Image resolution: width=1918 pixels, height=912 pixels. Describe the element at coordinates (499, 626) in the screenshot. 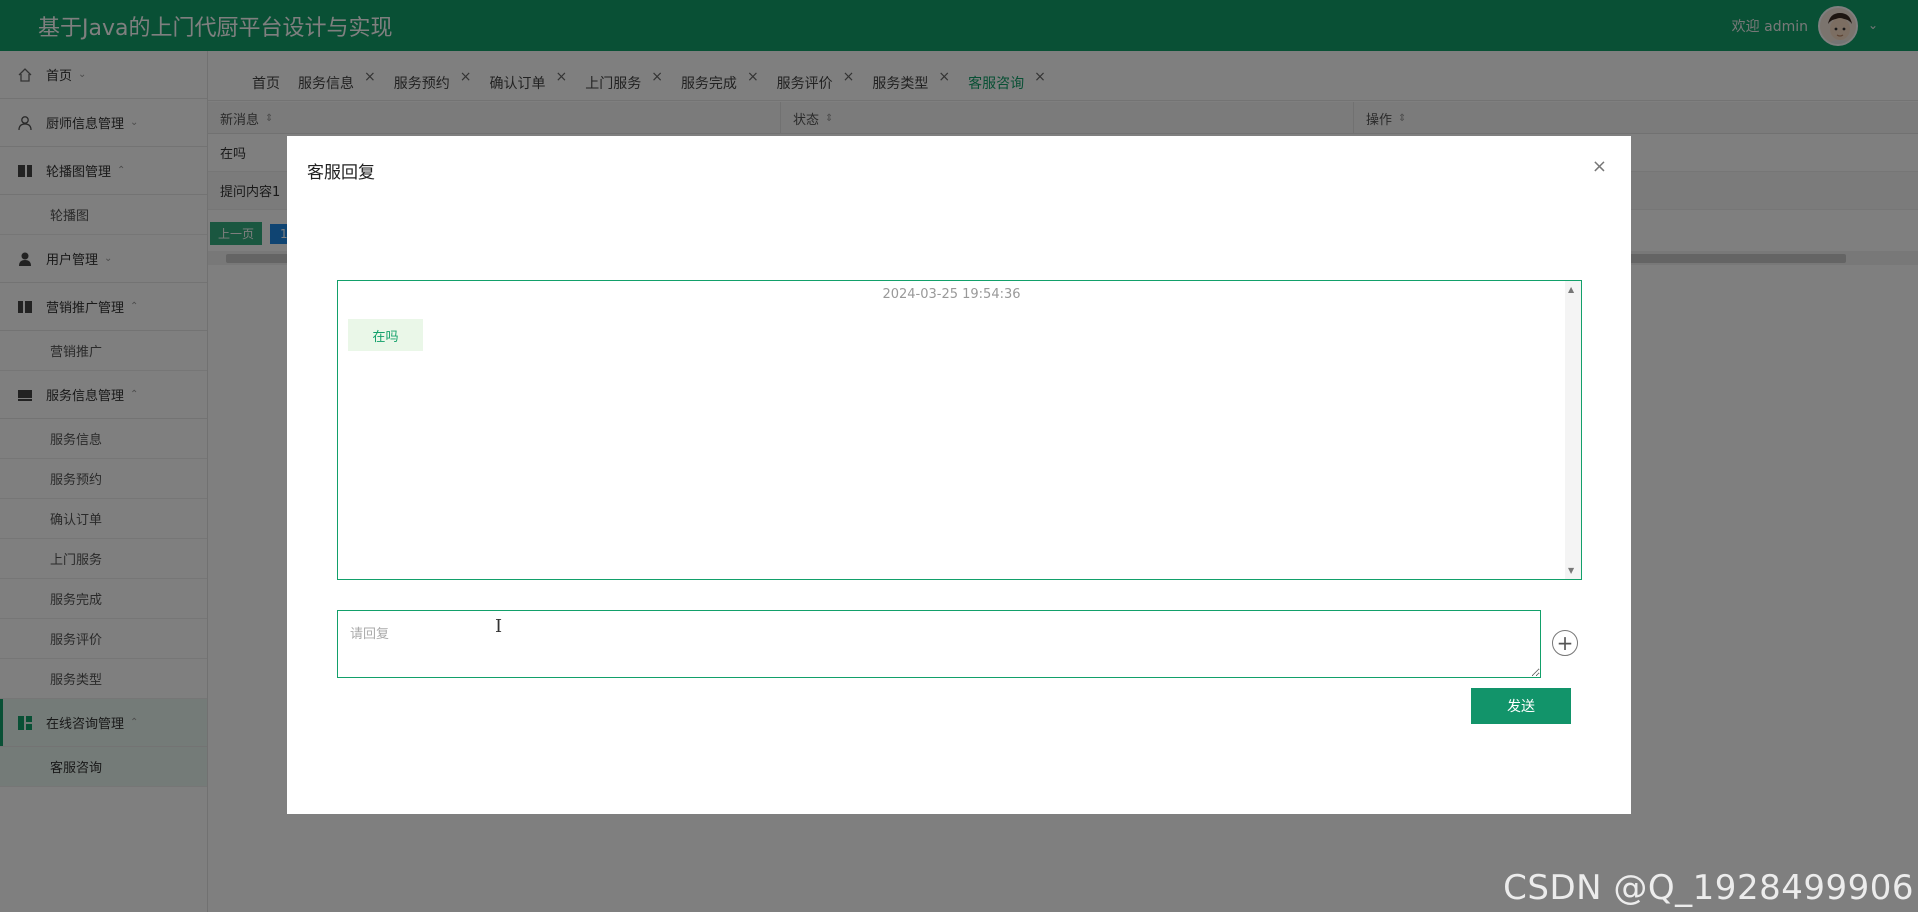

I see `text-cursor-icon: I` at that location.